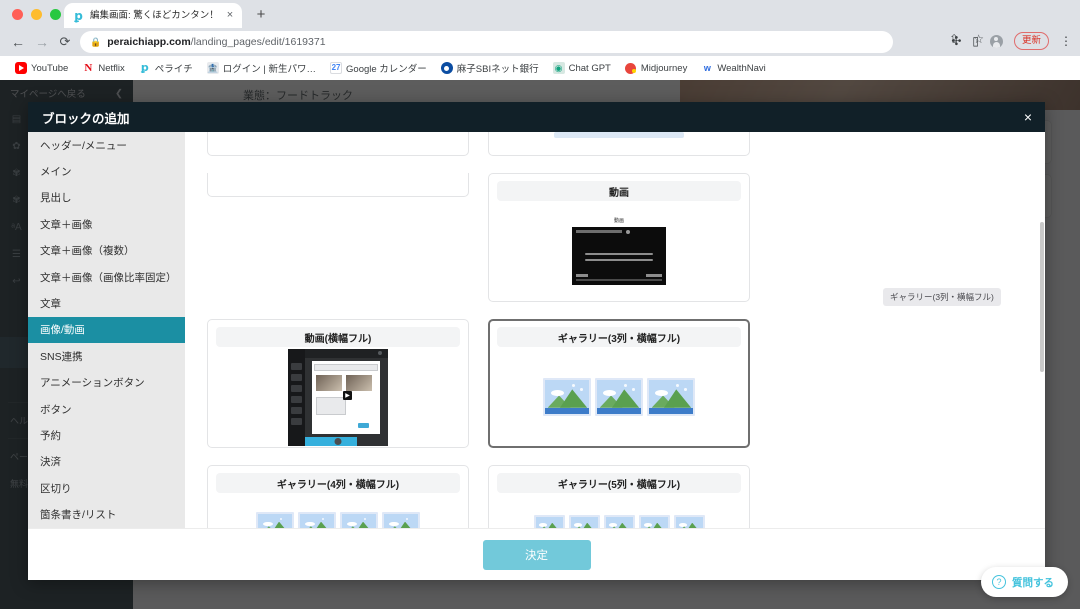 The image size is (1080, 609). I want to click on partial-preview, so click(619, 135).